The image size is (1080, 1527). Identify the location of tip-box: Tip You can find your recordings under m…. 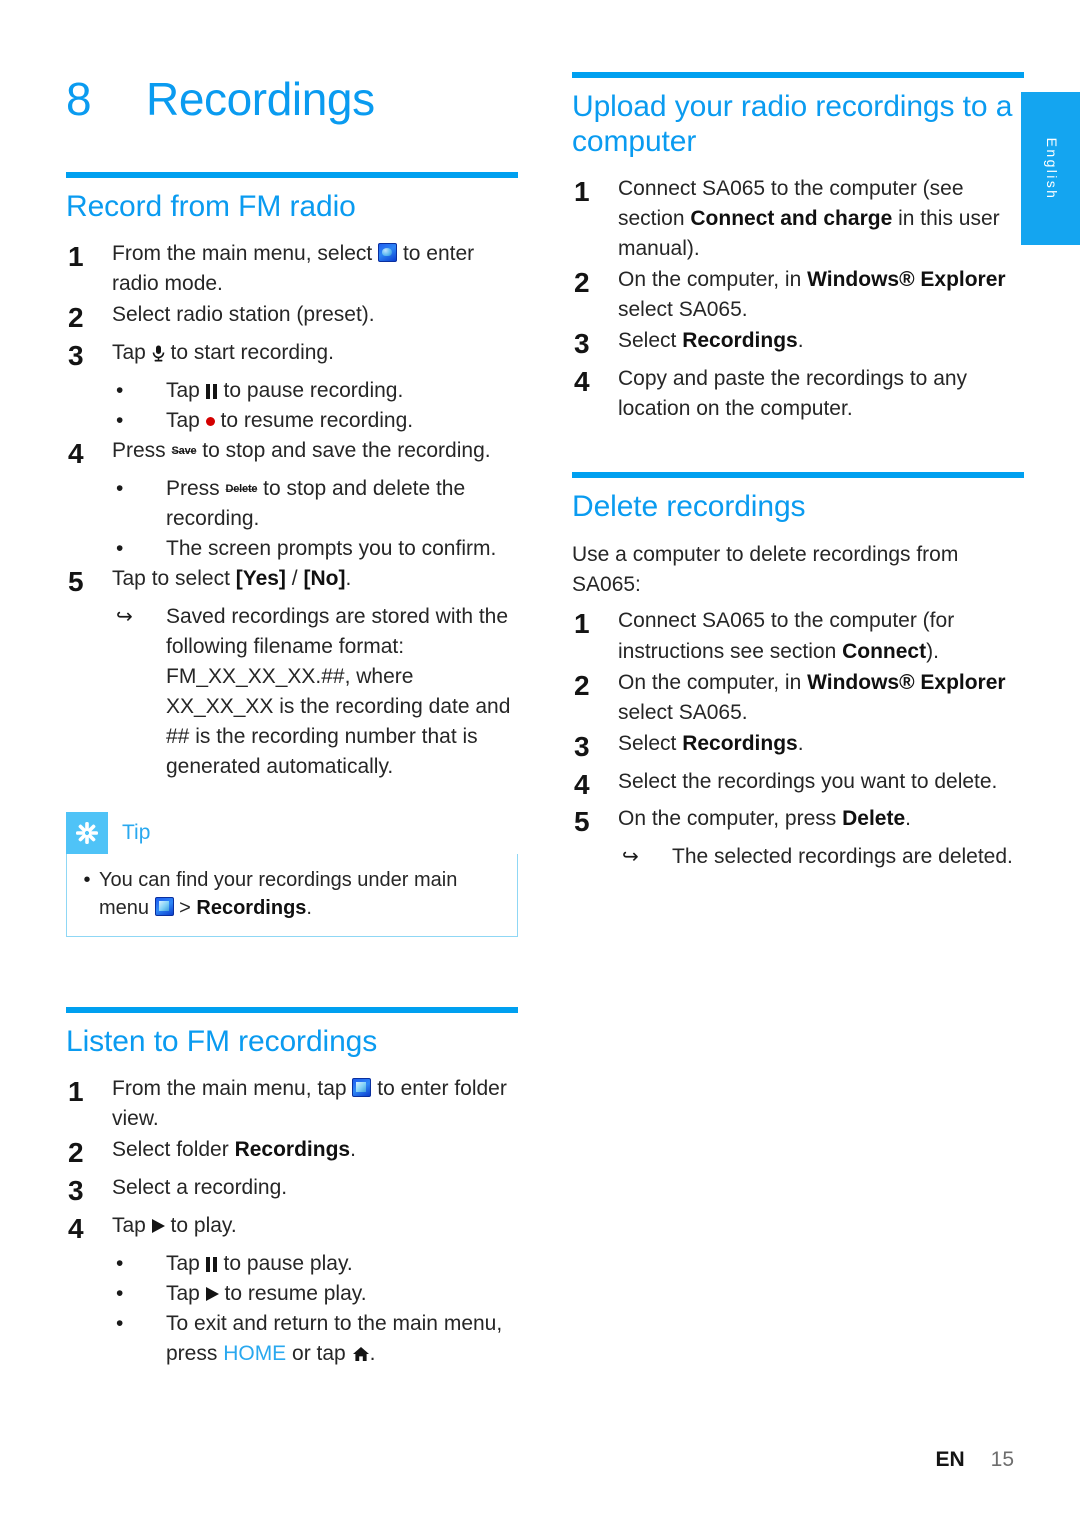
(292, 874).